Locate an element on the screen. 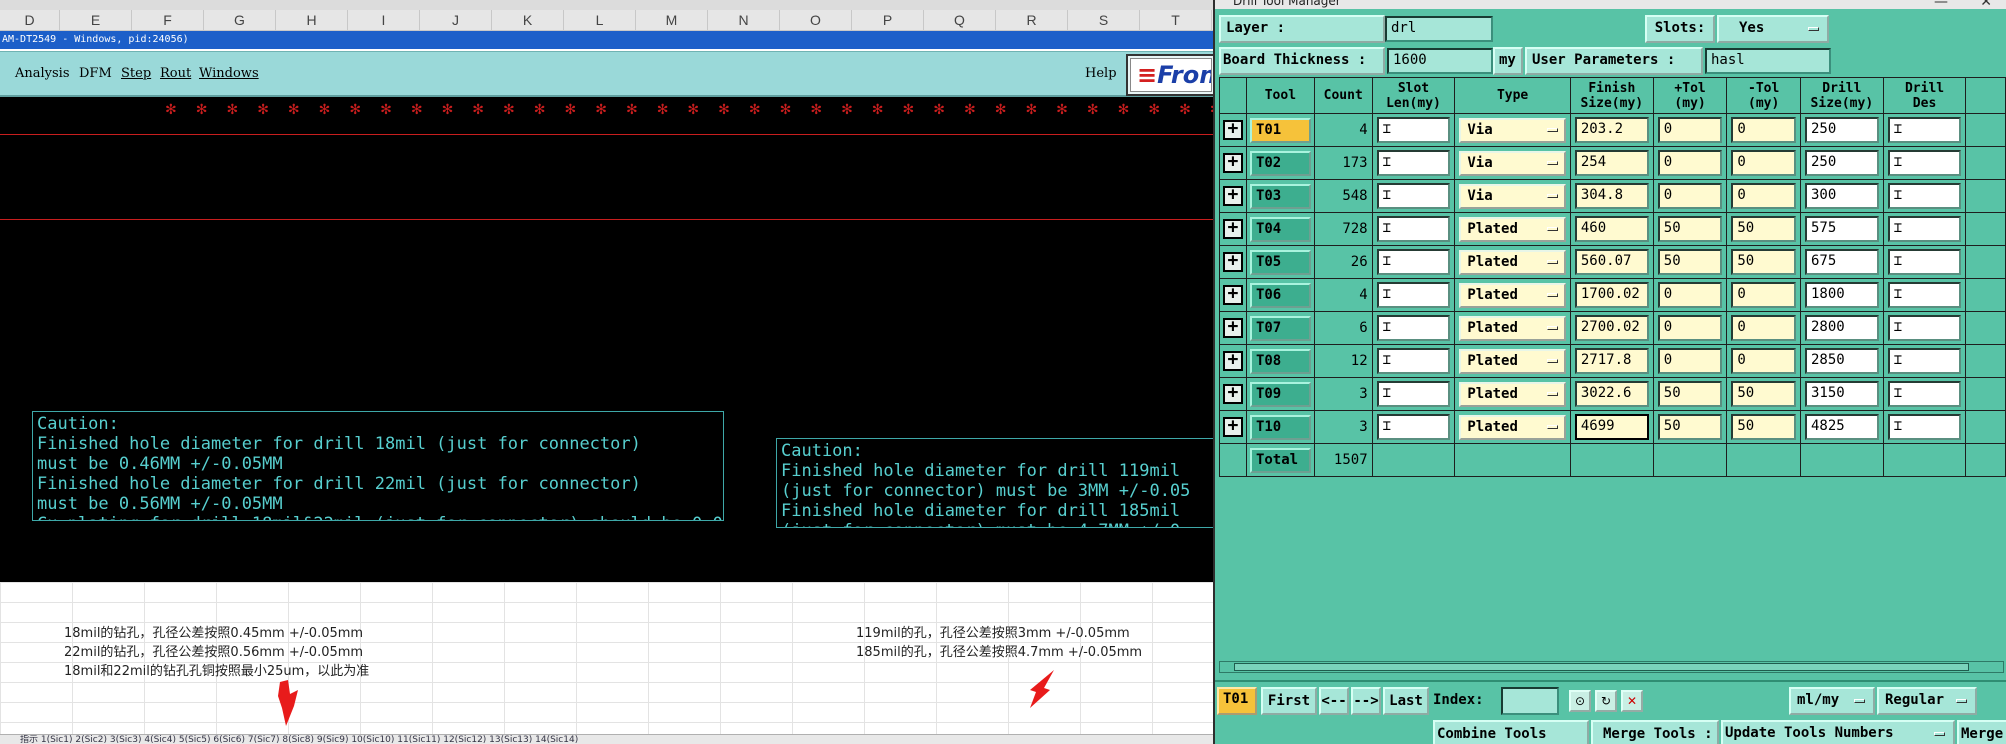 This screenshot has width=2006, height=744. drill-size-input: 675 is located at coordinates (1841, 262).